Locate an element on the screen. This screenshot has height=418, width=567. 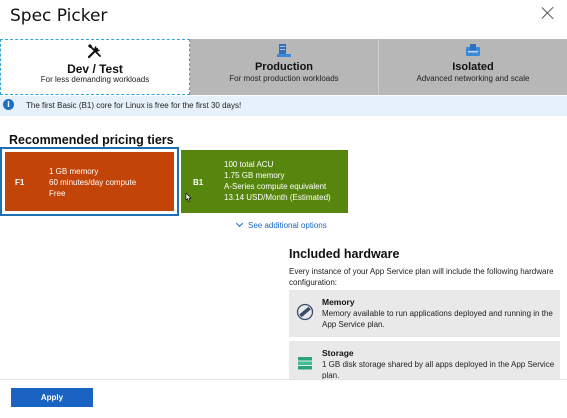
tab-label: Production is located at coordinates (284, 67).